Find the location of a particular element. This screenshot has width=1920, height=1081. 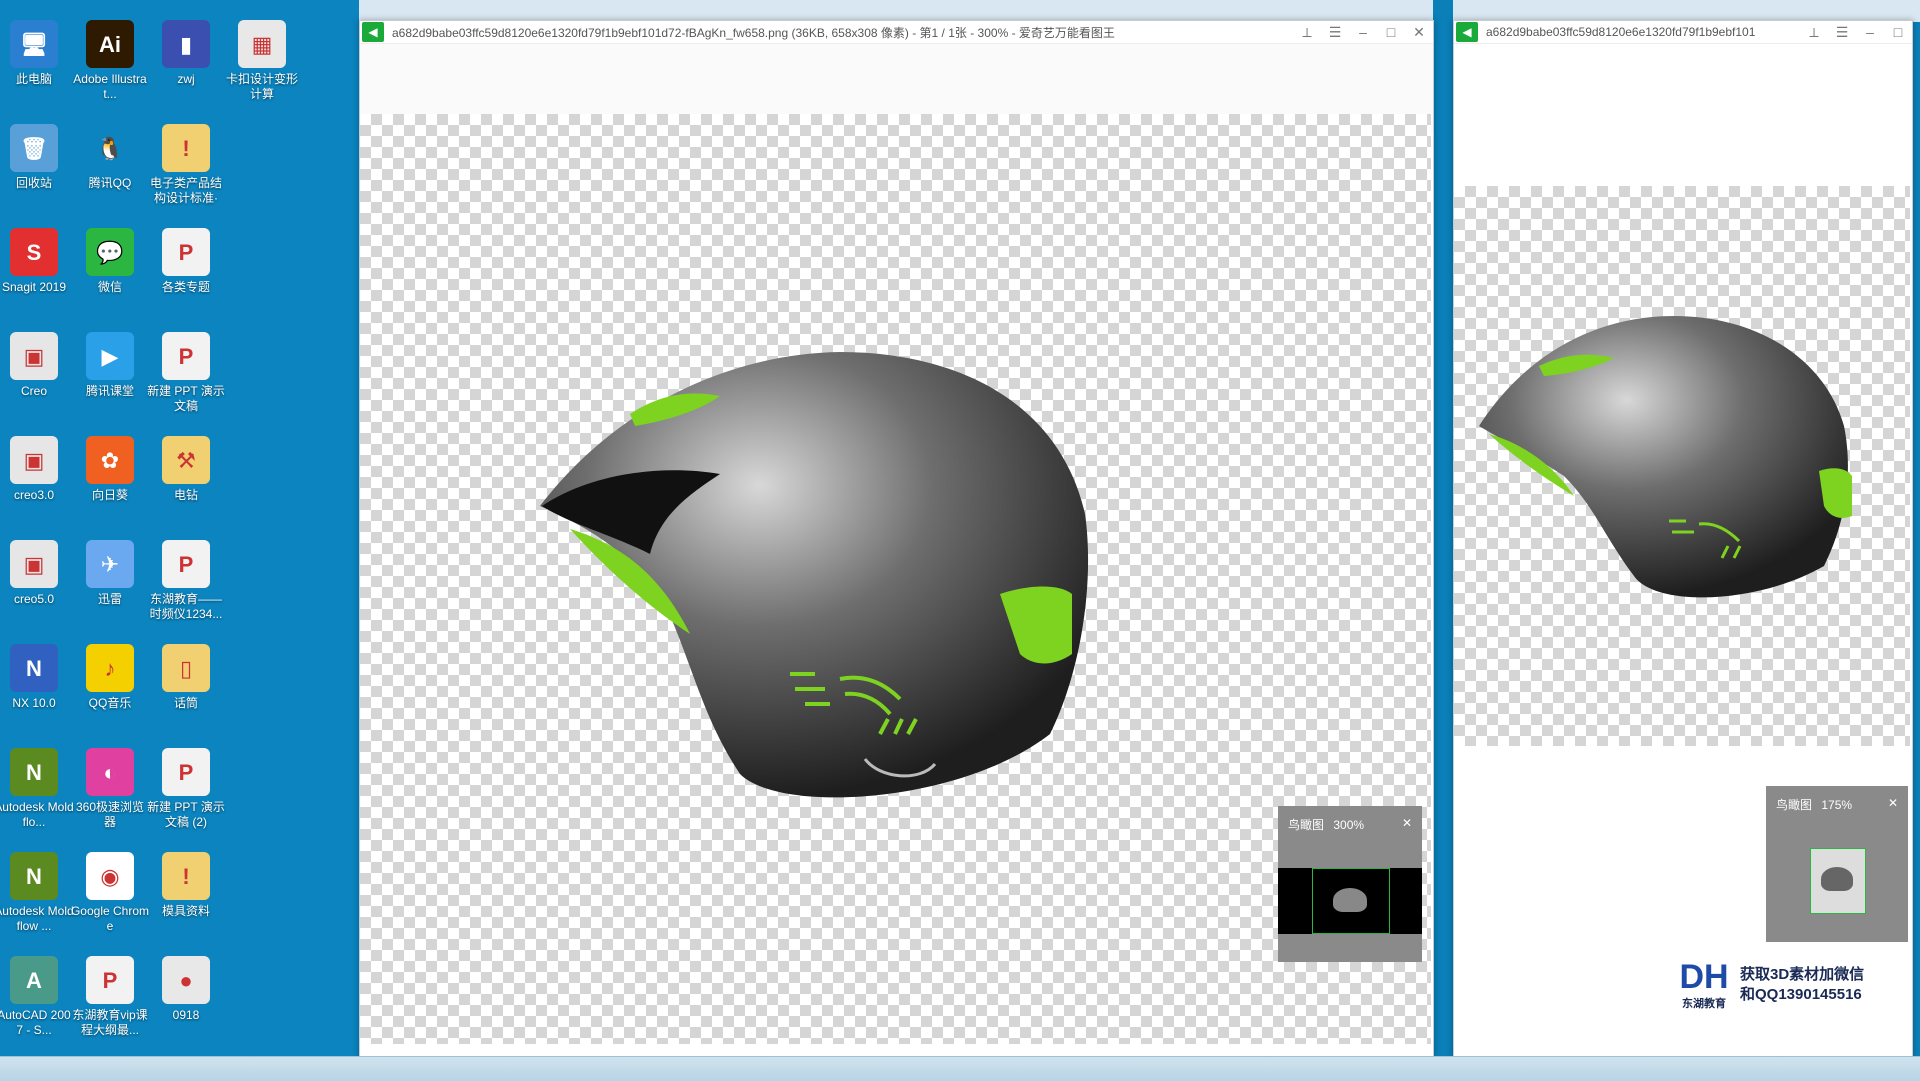

app-icon: S is located at coordinates (34, 252).